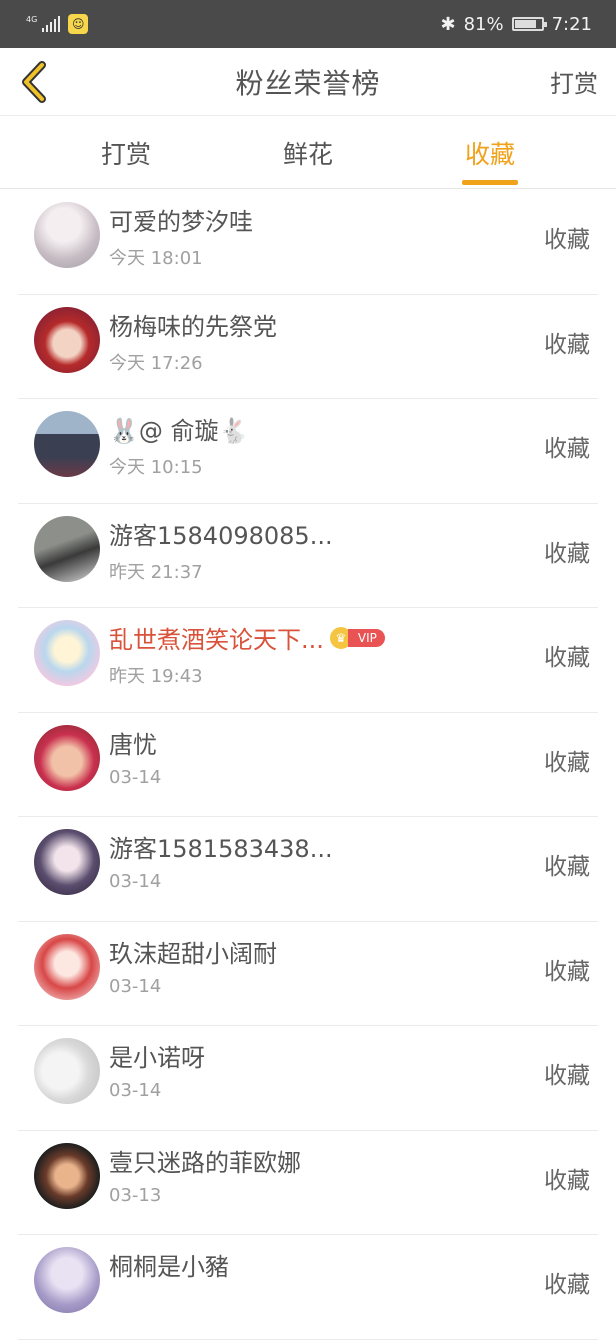 The image size is (616, 1340). Describe the element at coordinates (308, 242) in the screenshot. I see `list-item: 可爱的梦汐哇今天 18:01 收藏` at that location.